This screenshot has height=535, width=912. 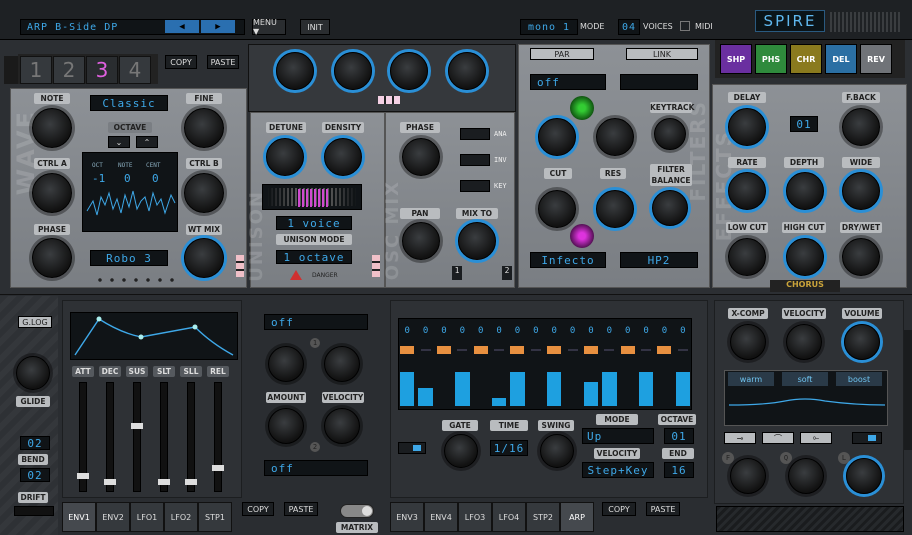 I want to click on res1-knob, so click(x=615, y=137).